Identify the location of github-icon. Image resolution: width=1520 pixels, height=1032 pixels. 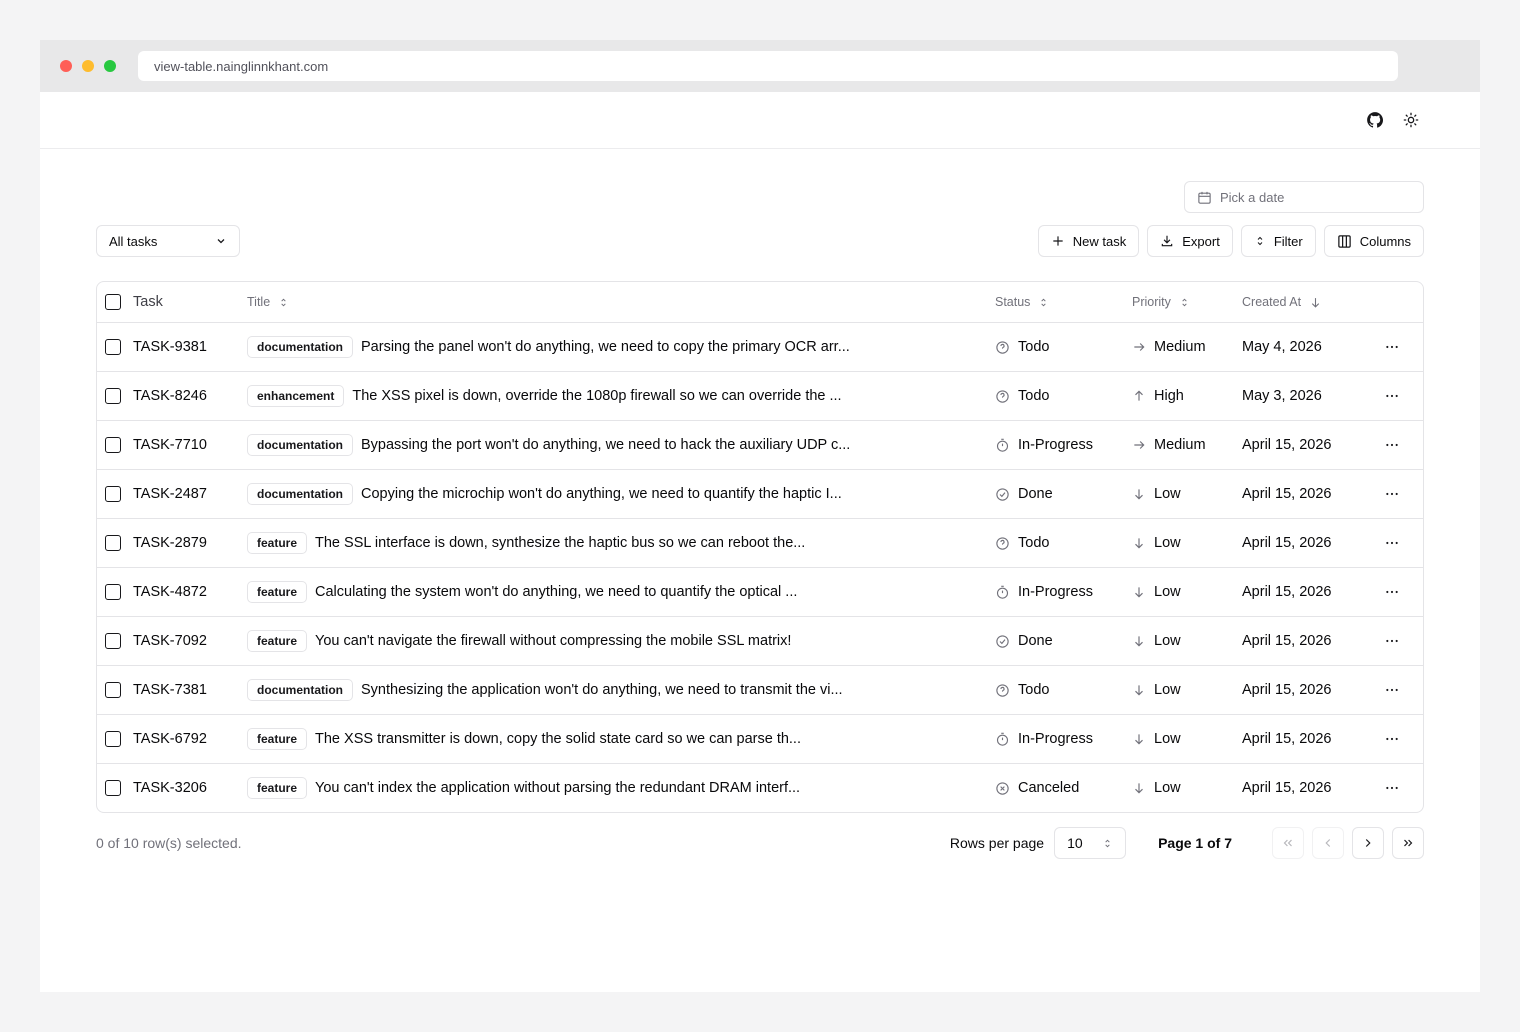
(1375, 120).